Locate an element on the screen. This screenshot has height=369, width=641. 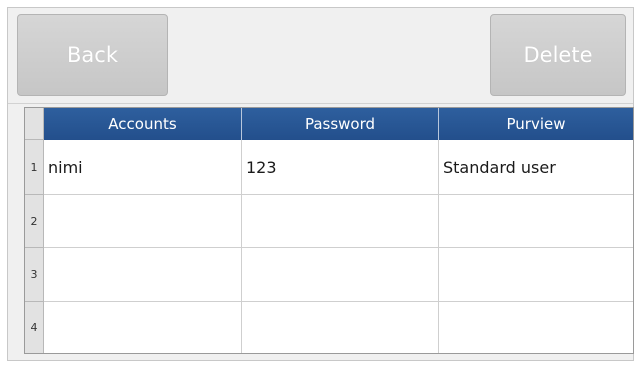
column-header-purview: Purview is located at coordinates (536, 124).